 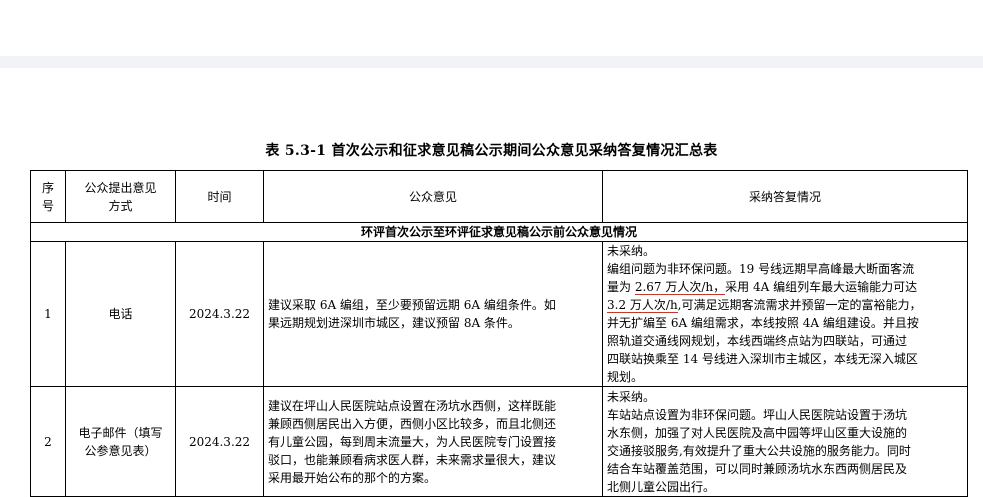 I want to click on table-title: 表 5.3-1 首次公示和征求意见稿公示期间公众意见采纳答复情况汇总表, so click(x=491, y=151).